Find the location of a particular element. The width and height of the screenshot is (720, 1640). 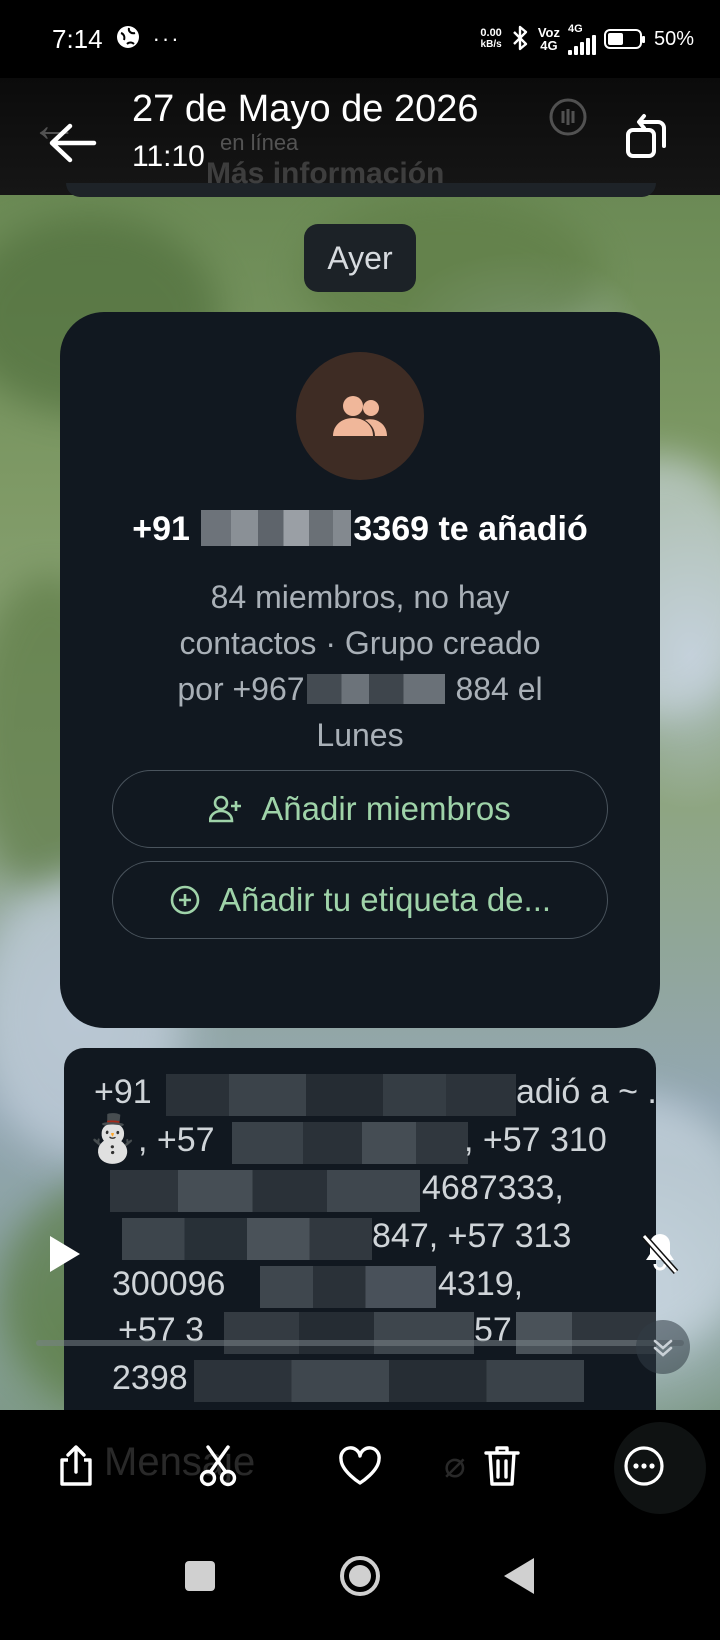

home-button is located at coordinates (360, 1576).